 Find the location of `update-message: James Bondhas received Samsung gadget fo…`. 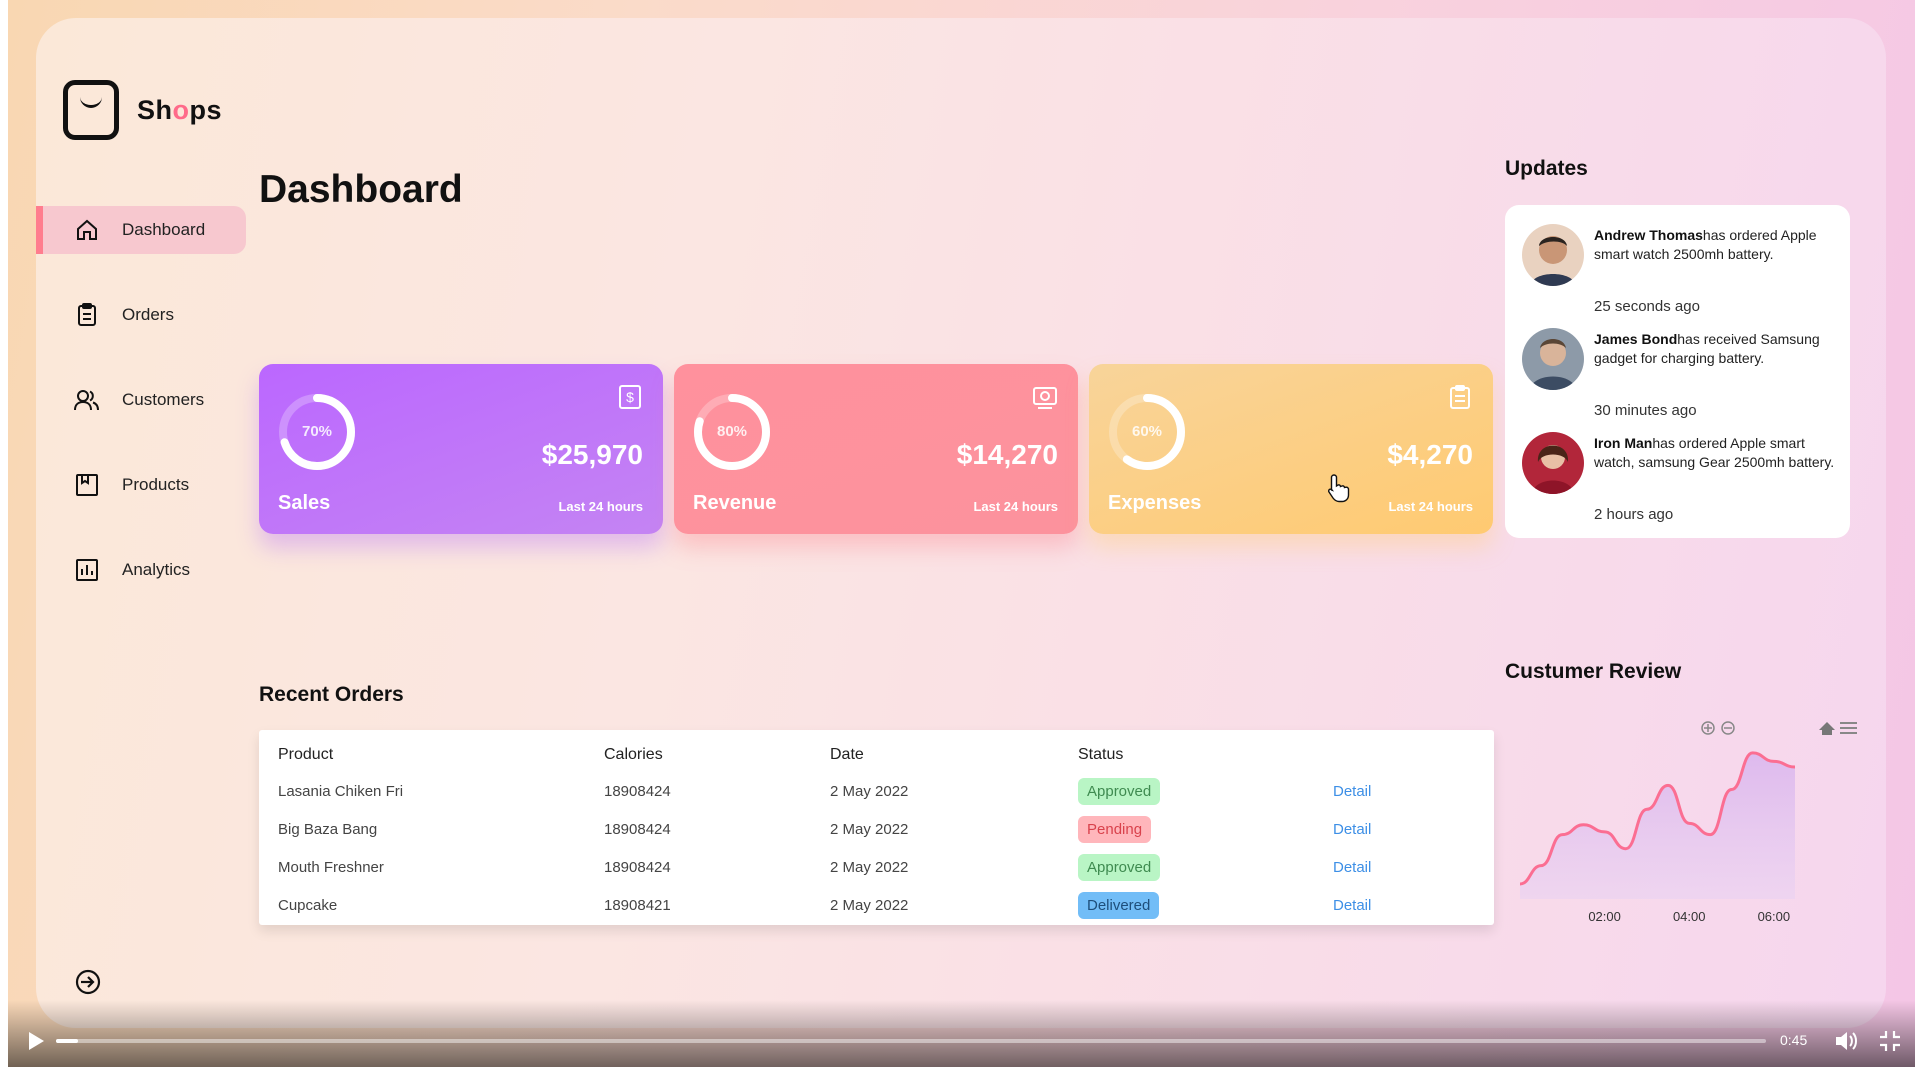

update-message: James Bondhas received Samsung gadget fo… is located at coordinates (1716, 349).